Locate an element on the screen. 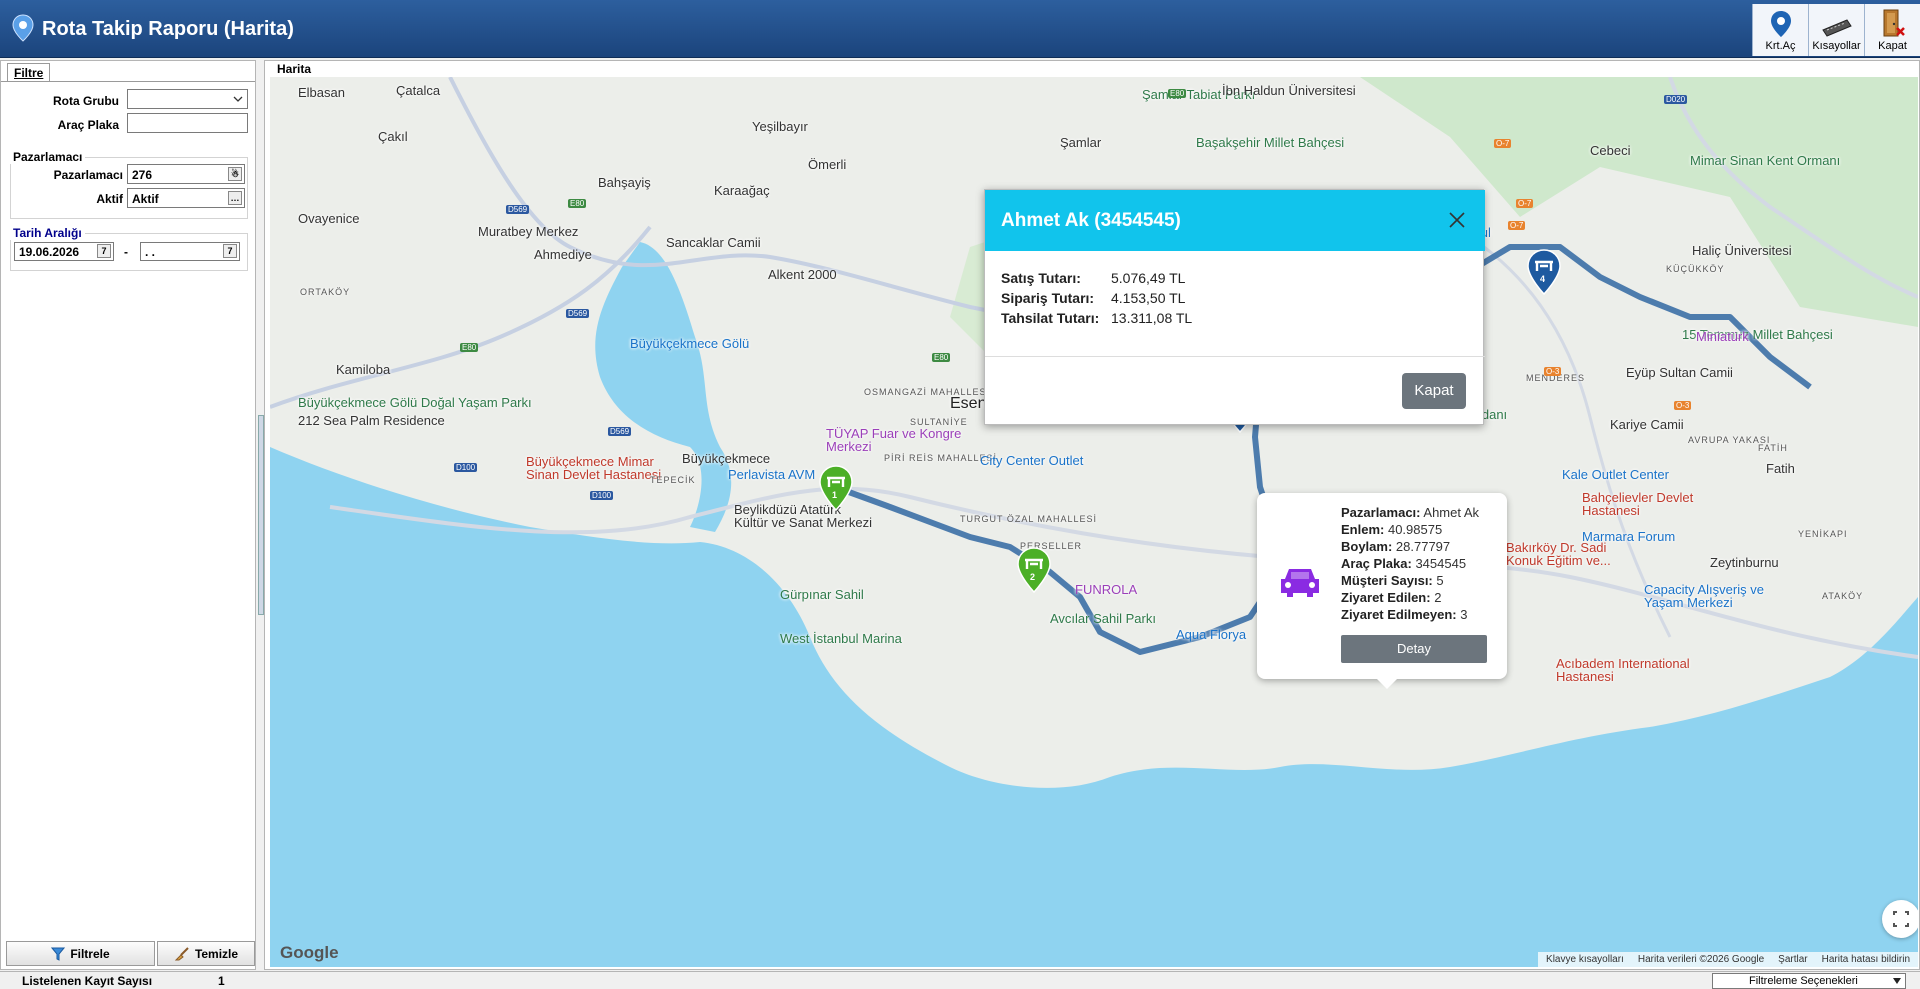  order-row: Sipariş Tutarı: 4.153,50 TL is located at coordinates (1093, 298).